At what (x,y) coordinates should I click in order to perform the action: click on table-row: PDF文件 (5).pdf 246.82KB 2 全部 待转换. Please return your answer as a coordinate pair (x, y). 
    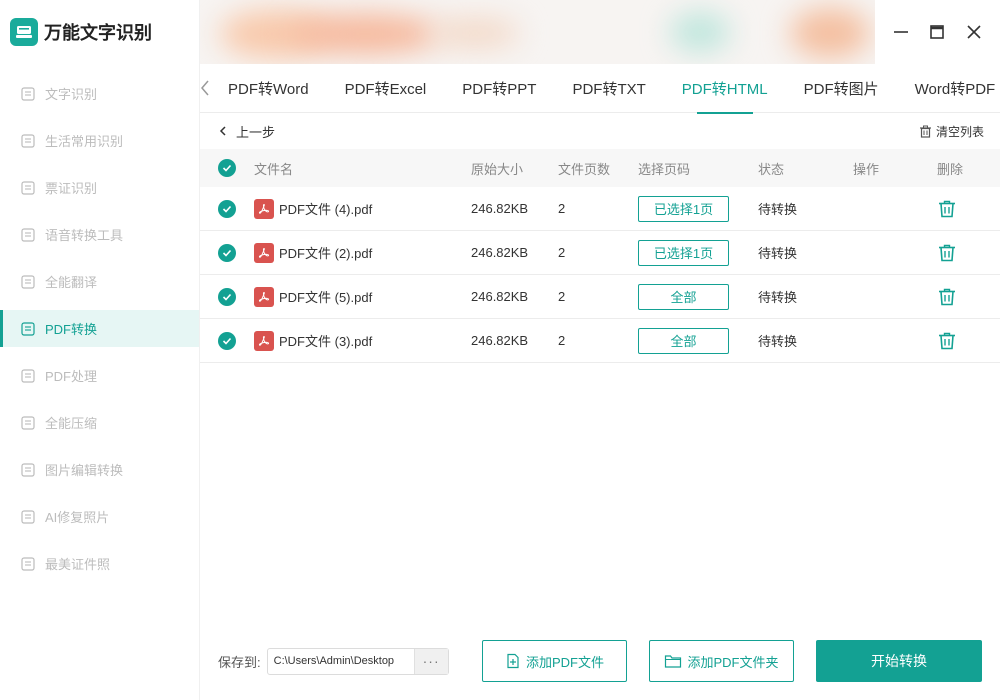
    Looking at the image, I should click on (600, 297).